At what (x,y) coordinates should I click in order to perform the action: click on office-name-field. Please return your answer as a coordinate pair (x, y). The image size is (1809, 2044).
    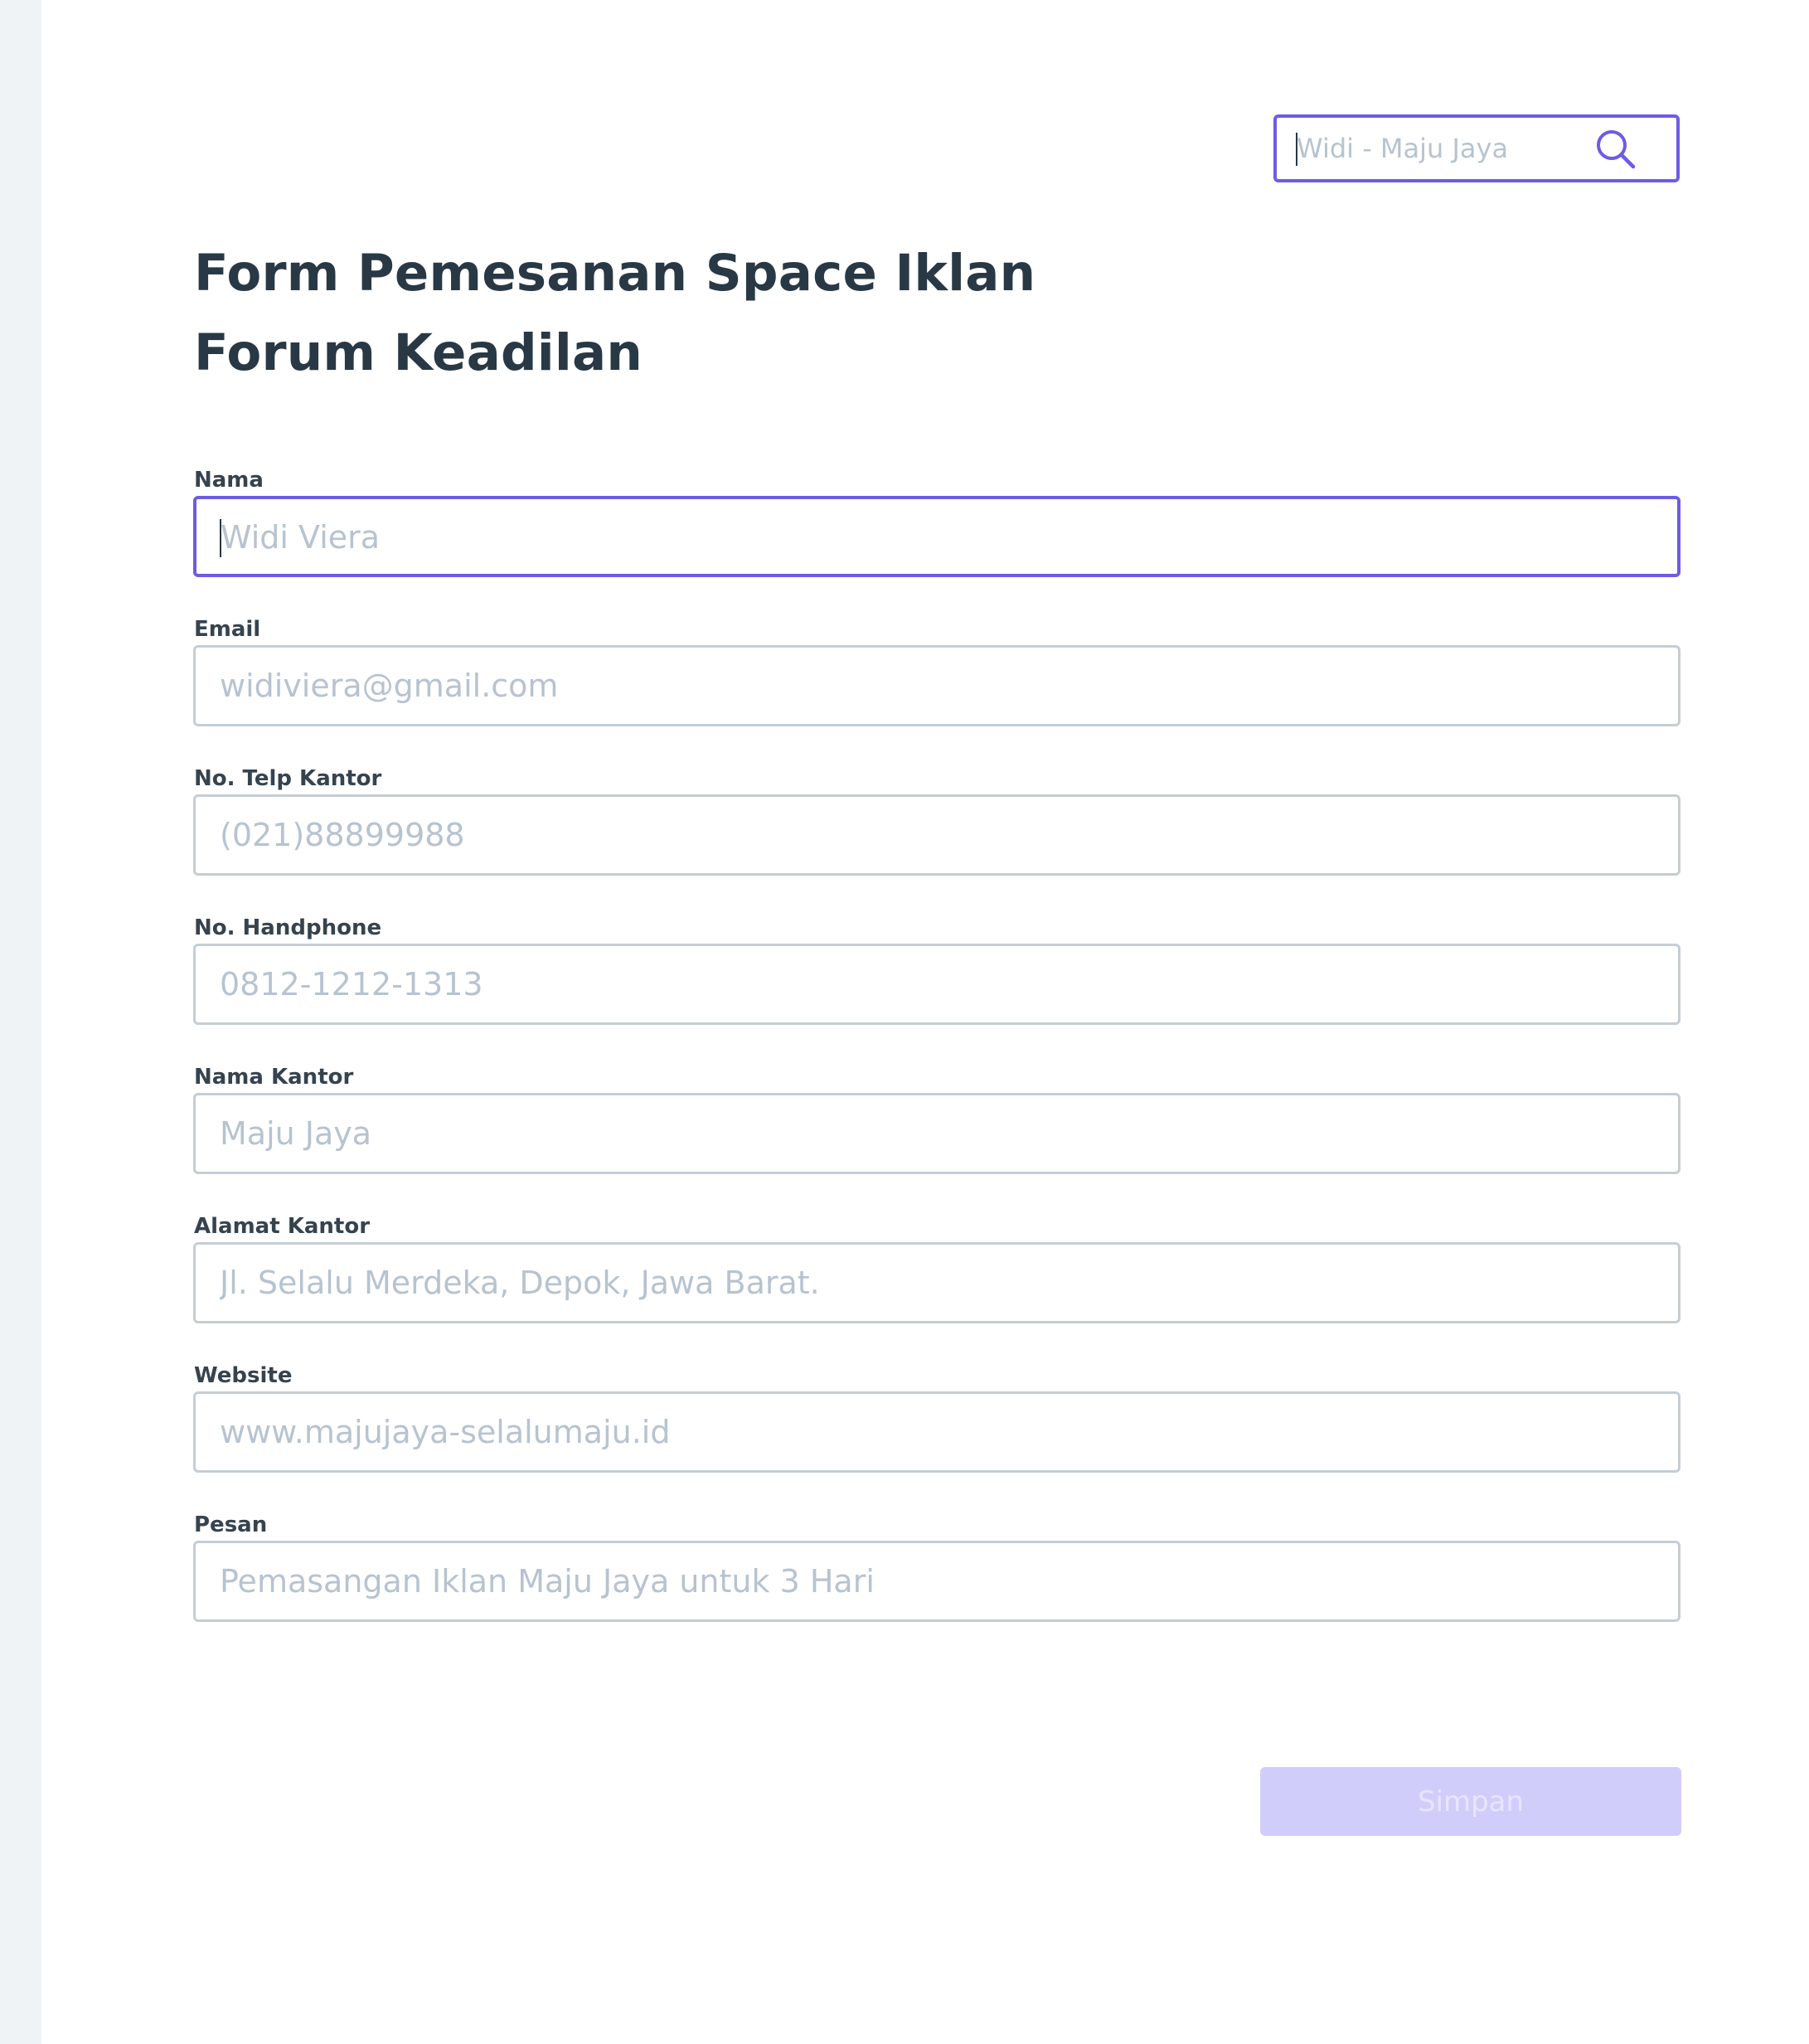
    Looking at the image, I should click on (937, 1133).